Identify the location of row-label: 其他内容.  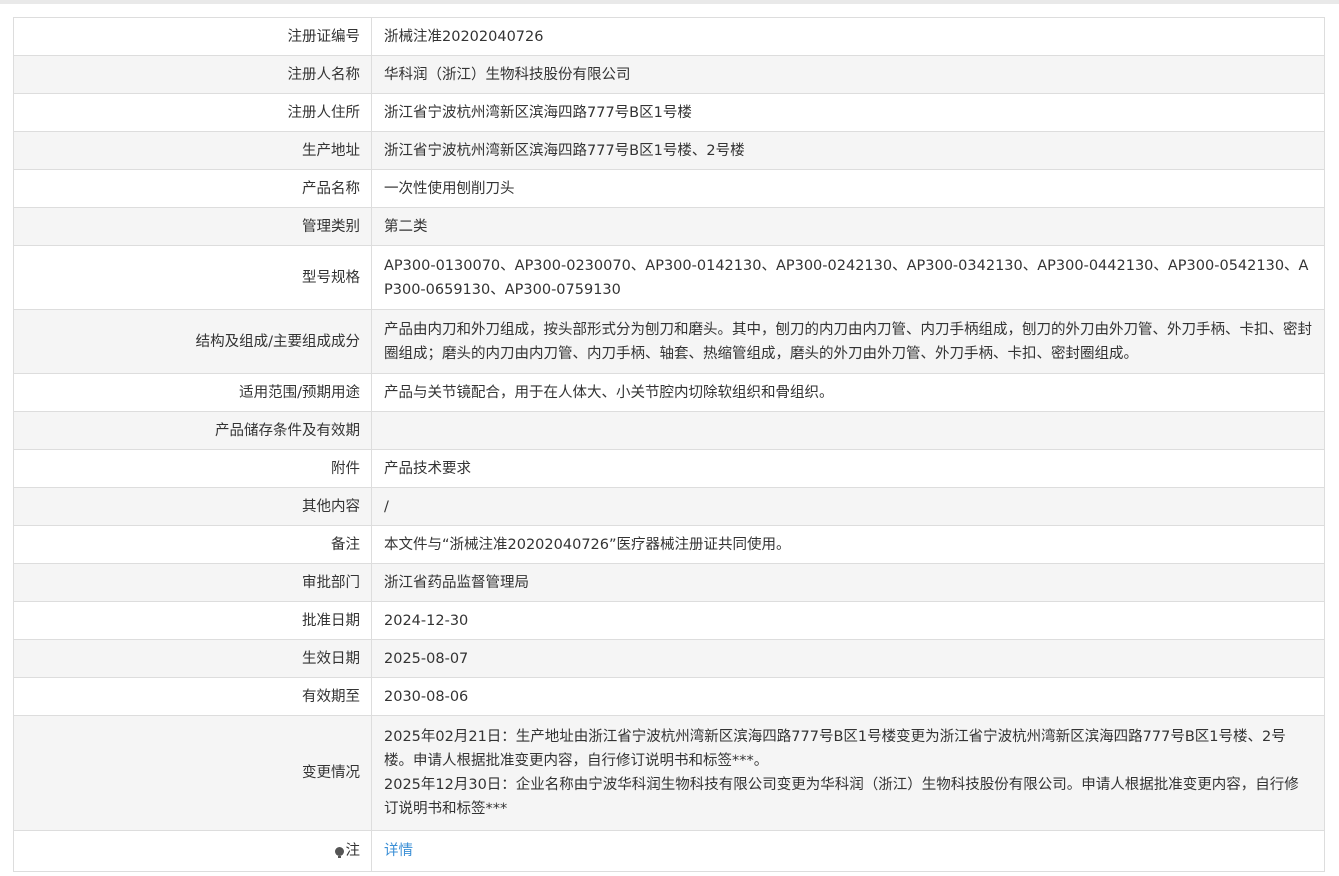
(192, 506).